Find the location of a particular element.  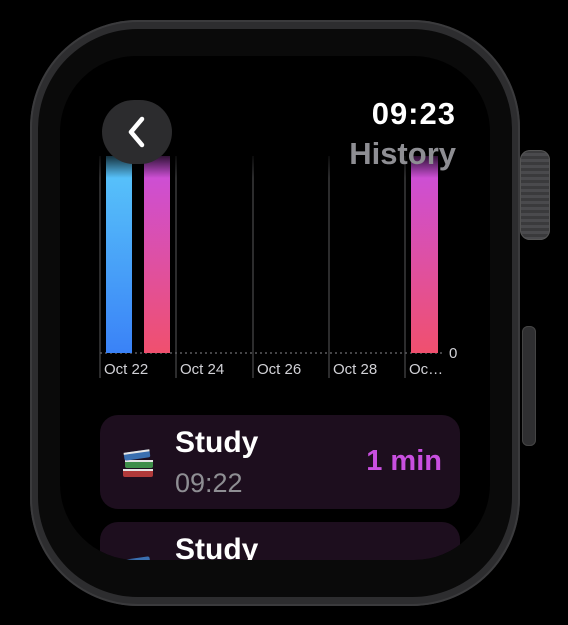

session-row: Study is located at coordinates (280, 541).